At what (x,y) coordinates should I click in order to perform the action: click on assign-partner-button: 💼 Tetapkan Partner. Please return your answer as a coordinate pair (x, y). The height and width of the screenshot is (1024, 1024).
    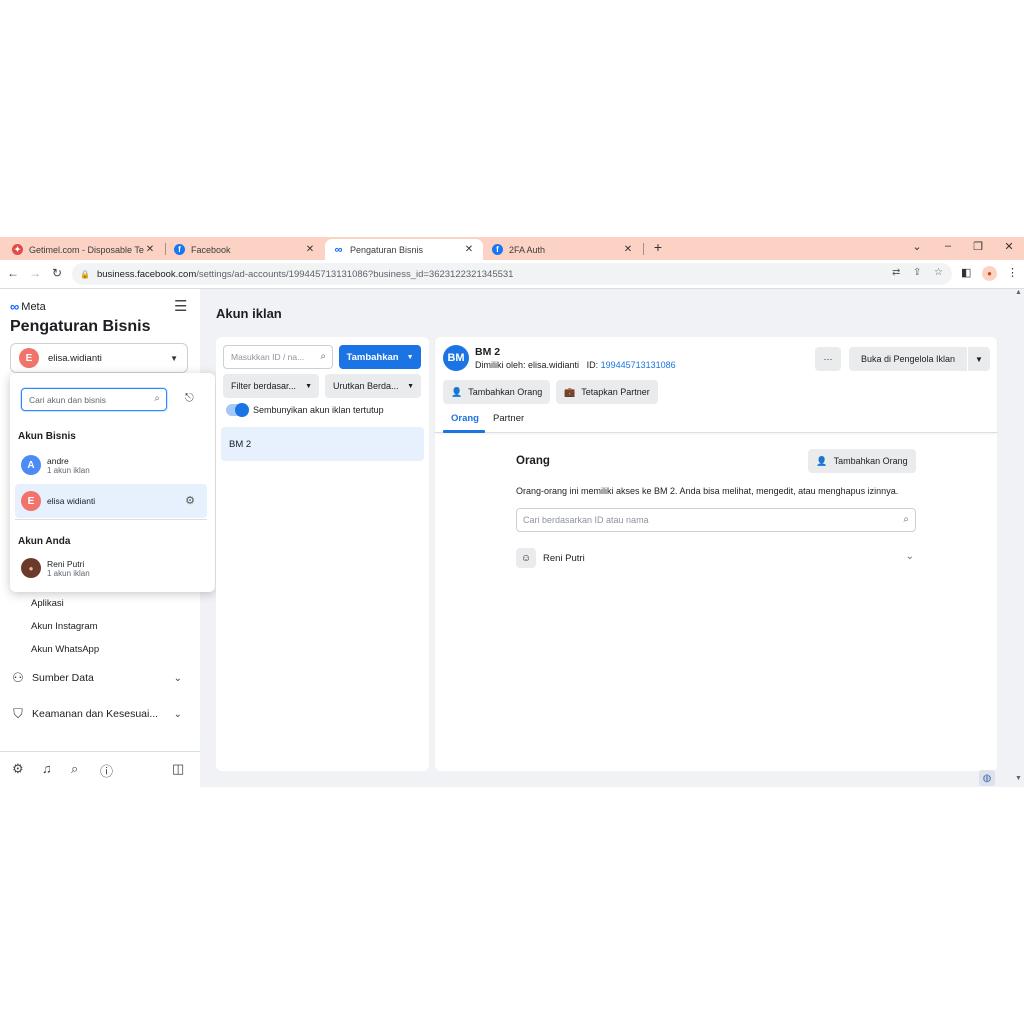
    Looking at the image, I should click on (607, 392).